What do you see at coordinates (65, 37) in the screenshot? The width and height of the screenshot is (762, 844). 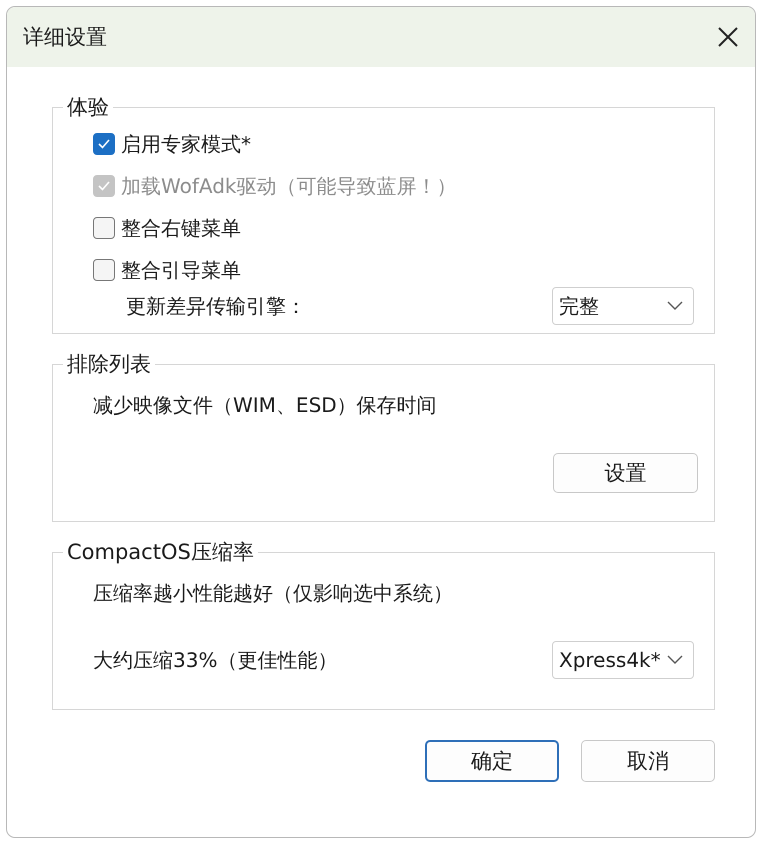 I see `window-title: 详细设置` at bounding box center [65, 37].